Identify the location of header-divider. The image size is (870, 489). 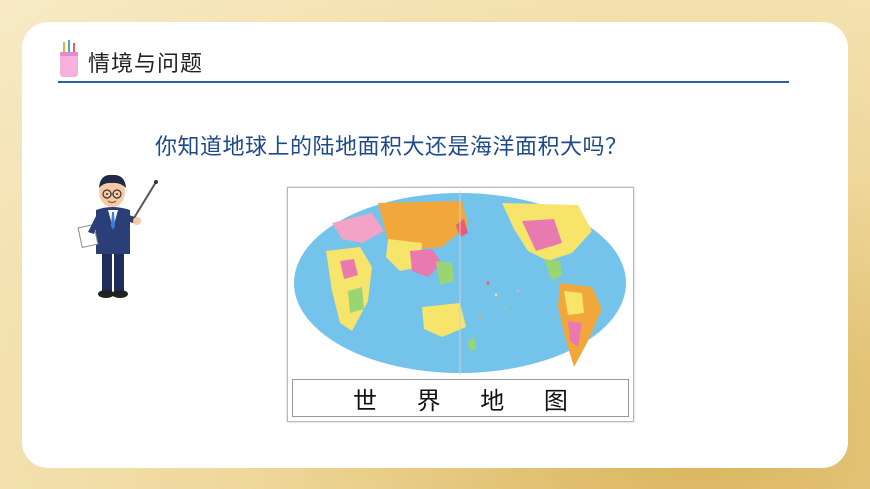
(423, 82).